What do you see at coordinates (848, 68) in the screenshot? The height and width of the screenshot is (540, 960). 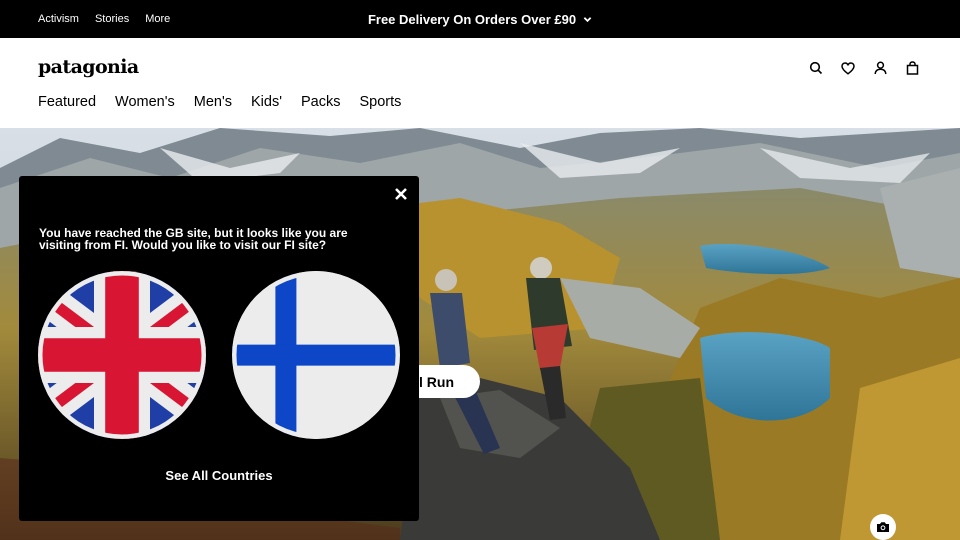 I see `heart-icon` at bounding box center [848, 68].